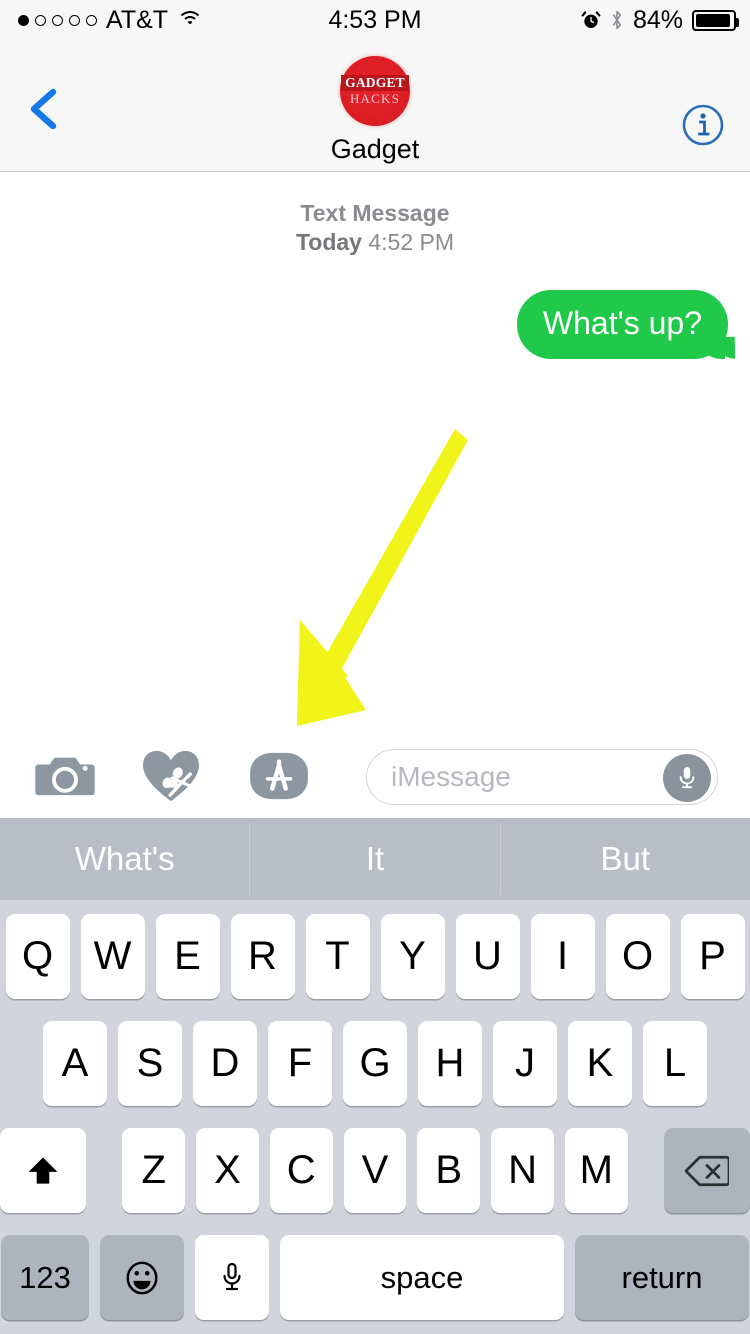 The image size is (750, 1334). I want to click on message-bubble-outgoing: What's up?, so click(622, 324).